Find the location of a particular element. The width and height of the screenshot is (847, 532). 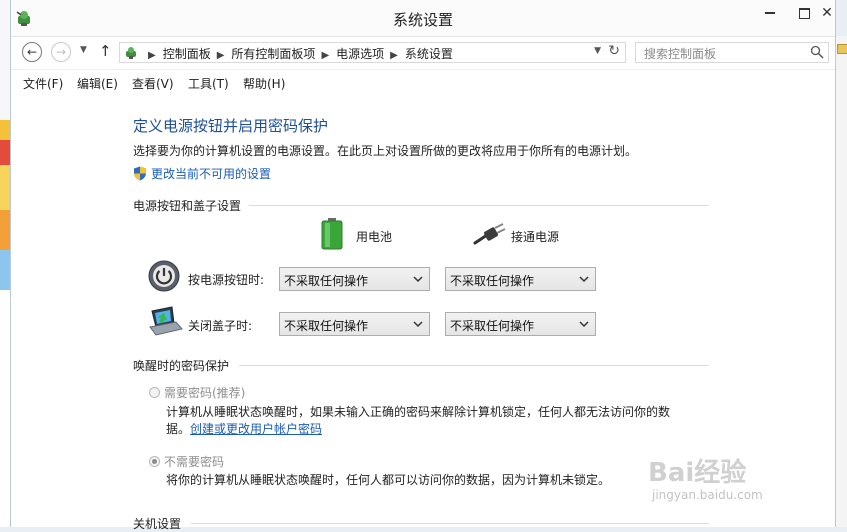

no-password-label: 不需要密码 is located at coordinates (194, 462).